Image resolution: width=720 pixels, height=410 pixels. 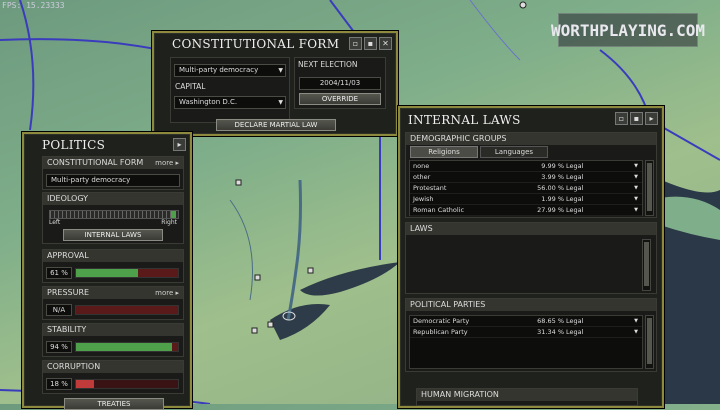 I want to click on laws-scrollbar, so click(x=646, y=265).